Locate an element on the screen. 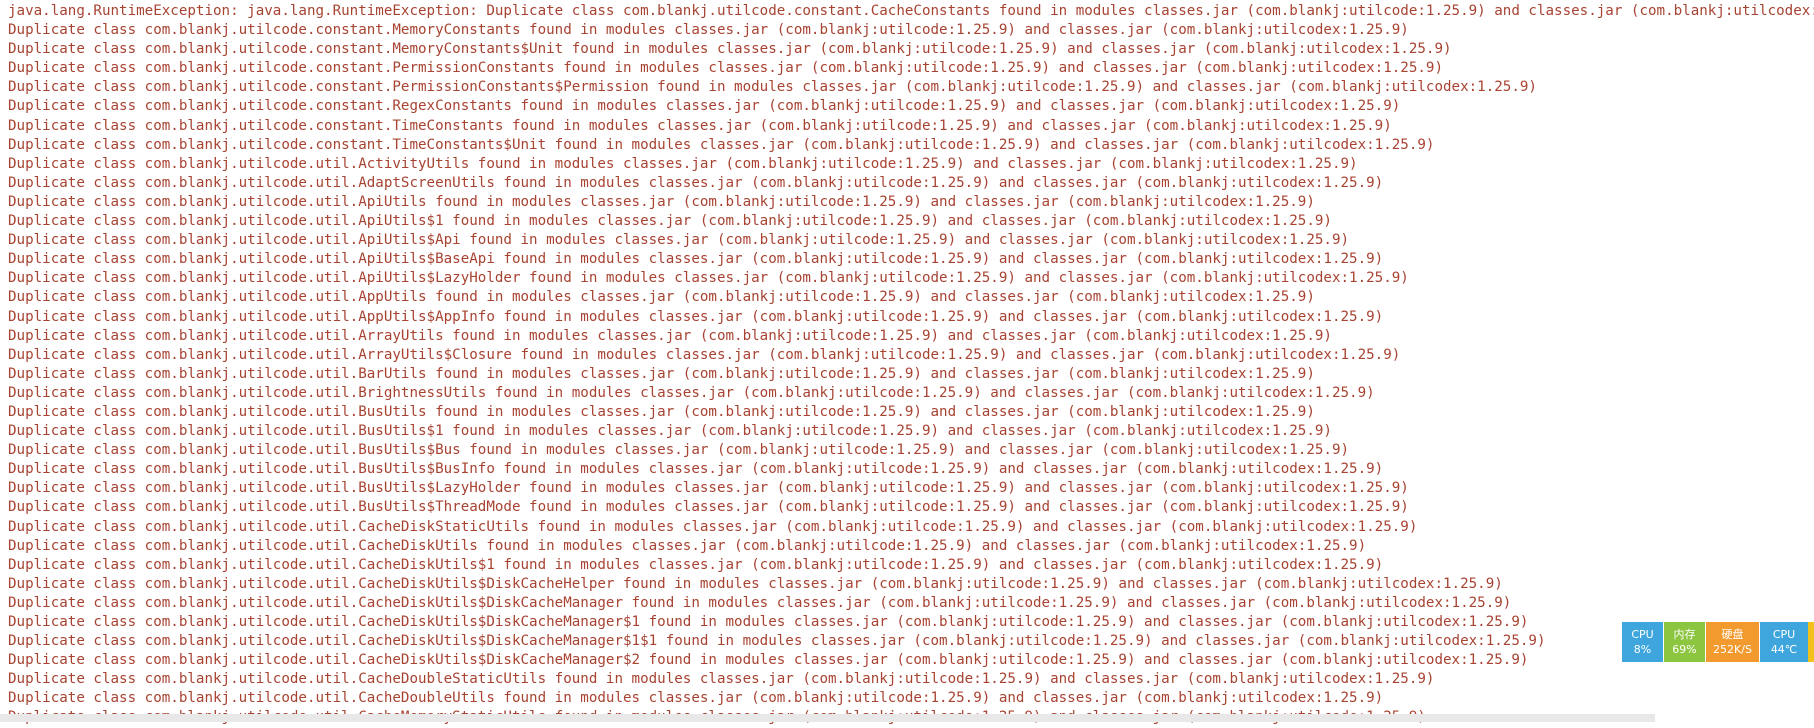 Image resolution: width=1814 pixels, height=728 pixels. log-line: java.lang.RuntimeException is located at coordinates (911, 11).